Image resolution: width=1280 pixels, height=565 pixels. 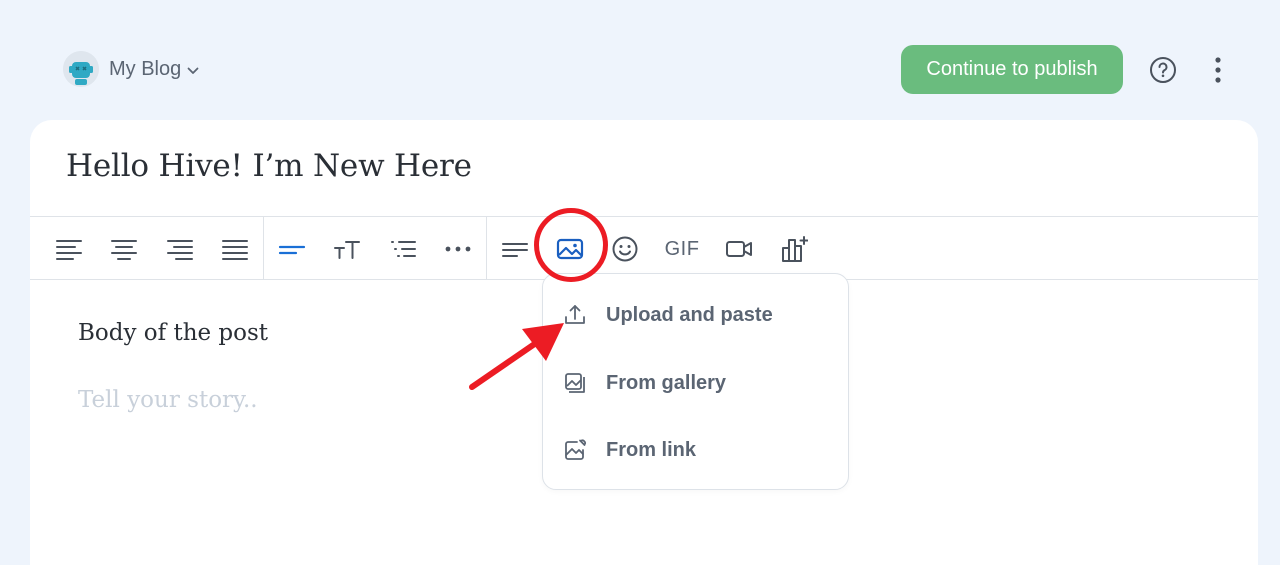 I want to click on align-center-icon, so click(x=124, y=250).